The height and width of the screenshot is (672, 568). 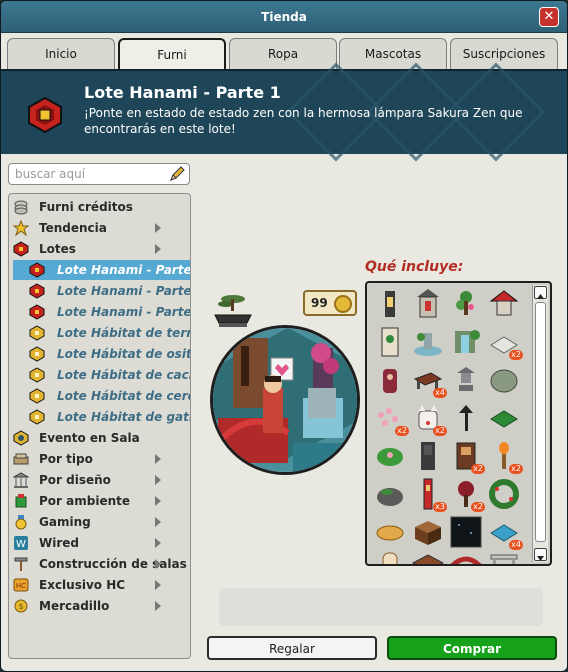 I want to click on type-icon, so click(x=21, y=459).